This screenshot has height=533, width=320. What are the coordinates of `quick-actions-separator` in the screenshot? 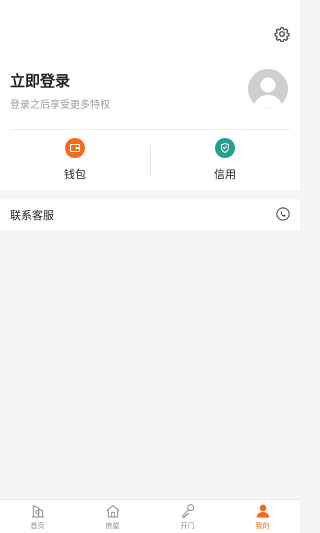 It's located at (150, 161).